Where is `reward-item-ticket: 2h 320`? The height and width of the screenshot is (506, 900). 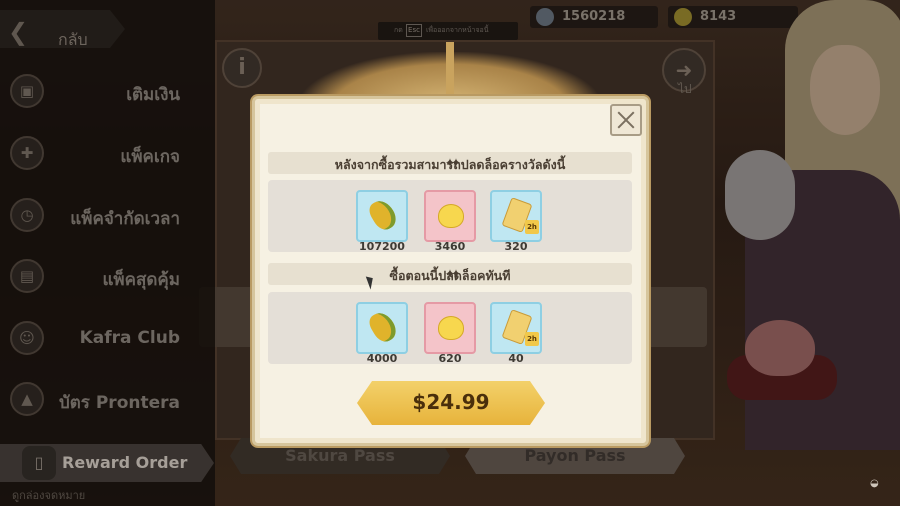 reward-item-ticket: 2h 320 is located at coordinates (516, 221).